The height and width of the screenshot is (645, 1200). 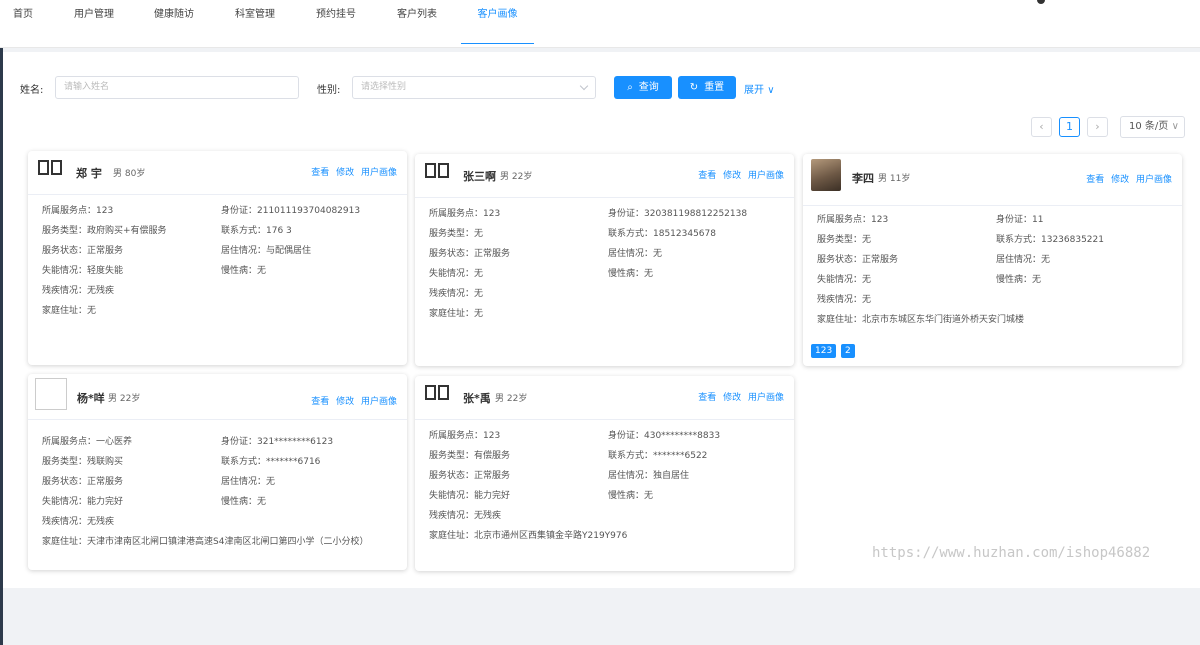 I want to click on broken-image-icon, so click(x=51, y=394).